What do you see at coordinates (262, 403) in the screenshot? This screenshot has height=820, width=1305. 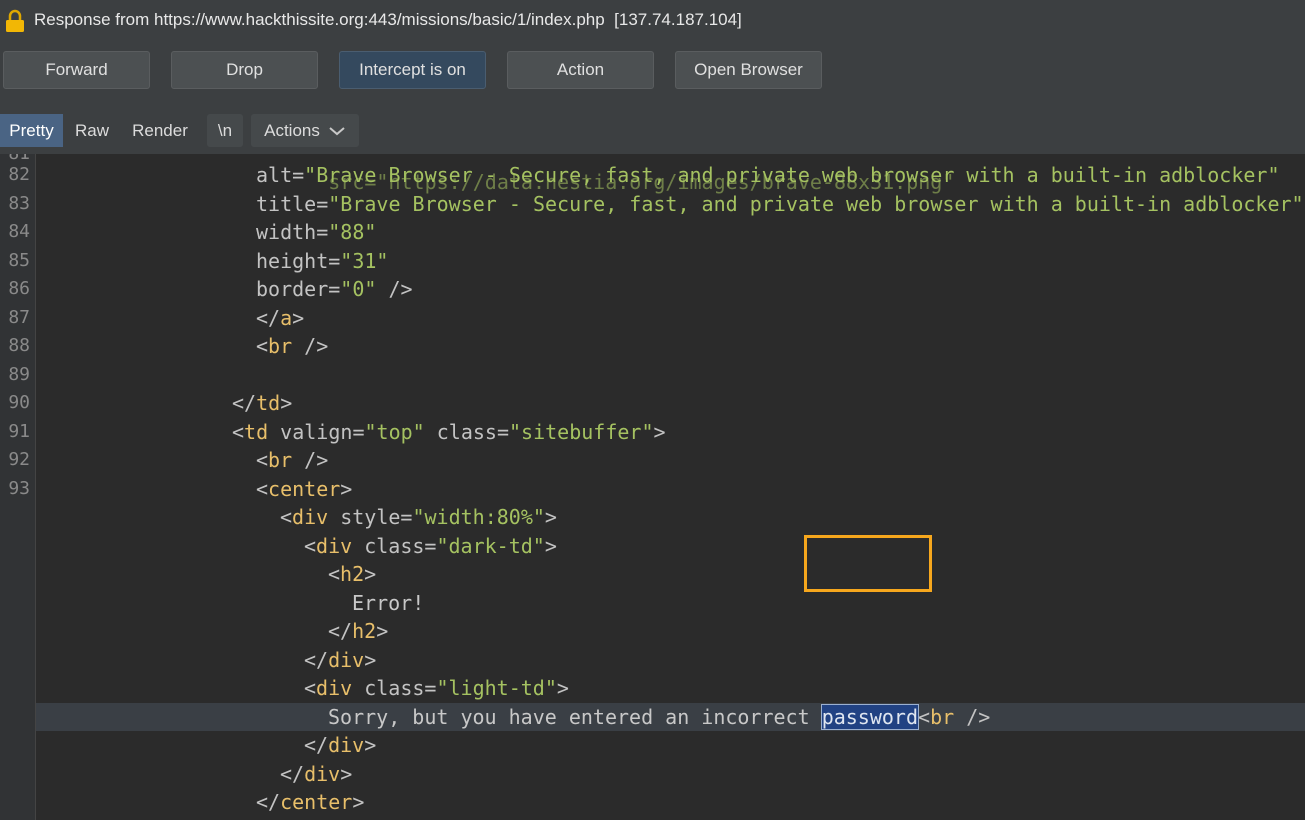 I see `code-line: </td>` at bounding box center [262, 403].